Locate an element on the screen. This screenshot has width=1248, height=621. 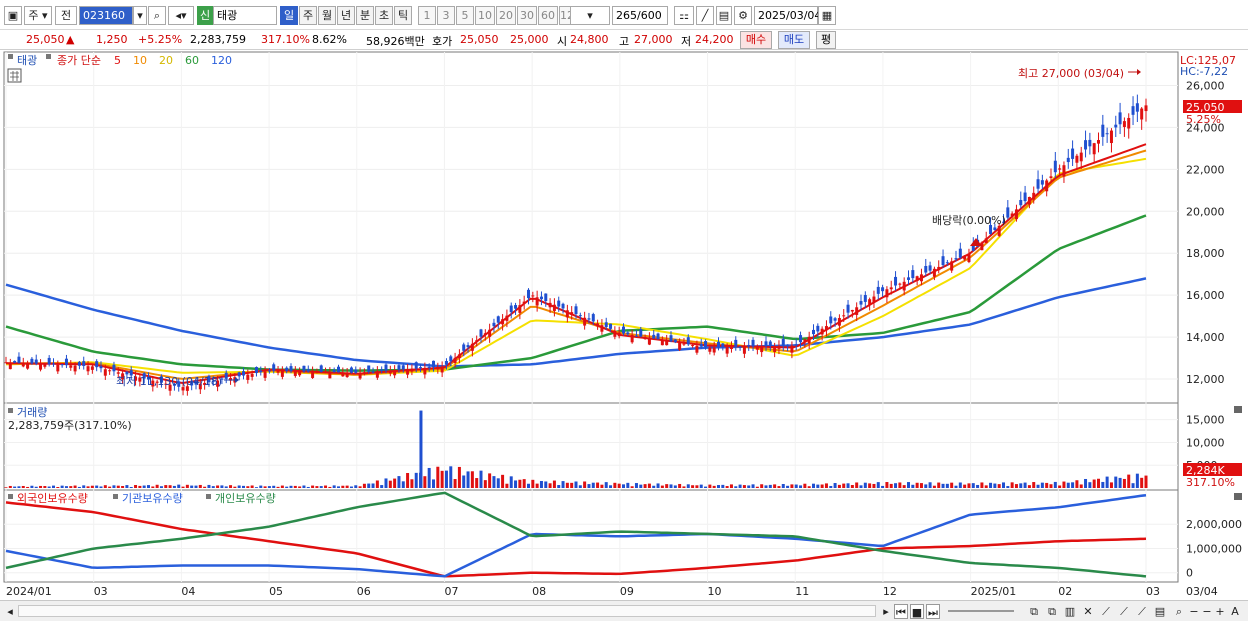
layout-c-icon: ▥ is located at coordinates (1070, 611).